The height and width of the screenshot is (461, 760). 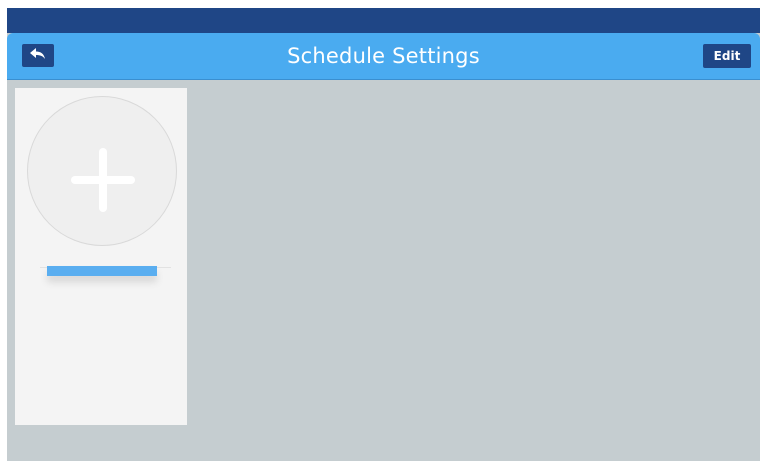 I want to click on back-button, so click(x=38, y=55).